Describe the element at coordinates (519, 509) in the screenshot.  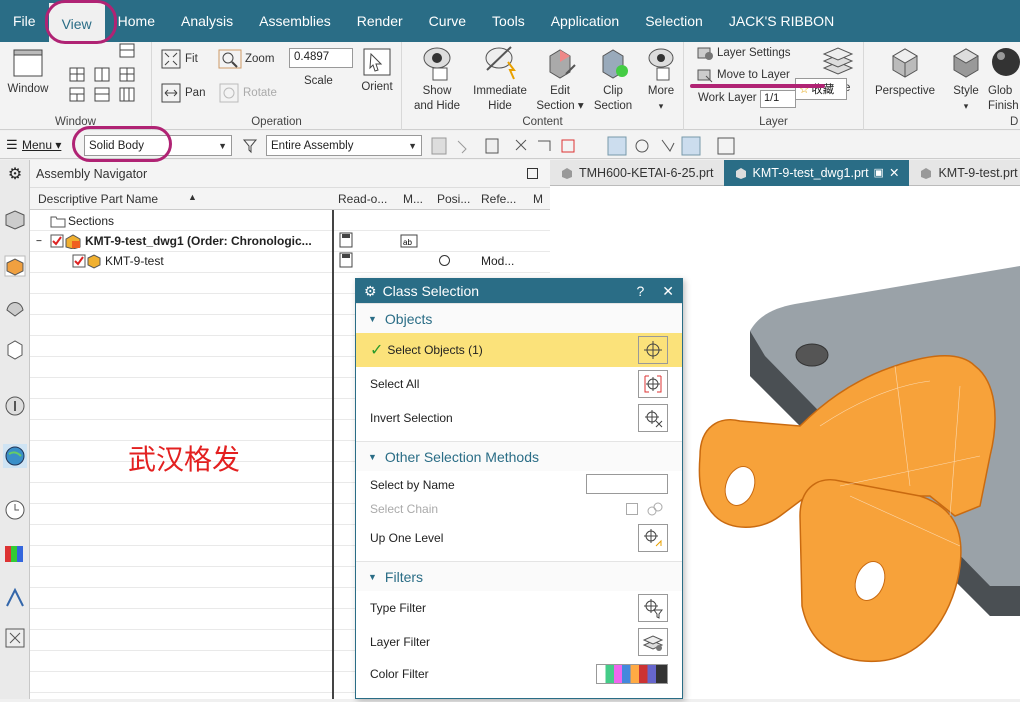
I see `select-chain-row: Select Chain` at that location.